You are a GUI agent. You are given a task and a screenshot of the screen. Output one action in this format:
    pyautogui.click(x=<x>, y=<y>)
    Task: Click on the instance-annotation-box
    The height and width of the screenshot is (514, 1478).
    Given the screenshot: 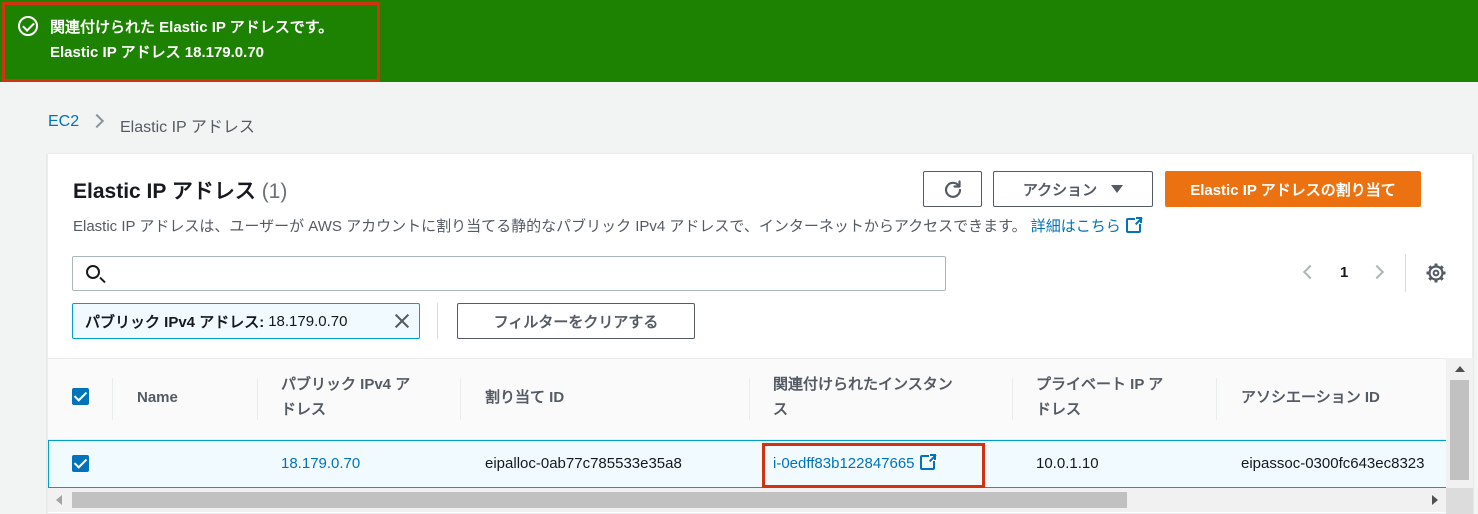 What is the action you would take?
    pyautogui.click(x=873, y=465)
    